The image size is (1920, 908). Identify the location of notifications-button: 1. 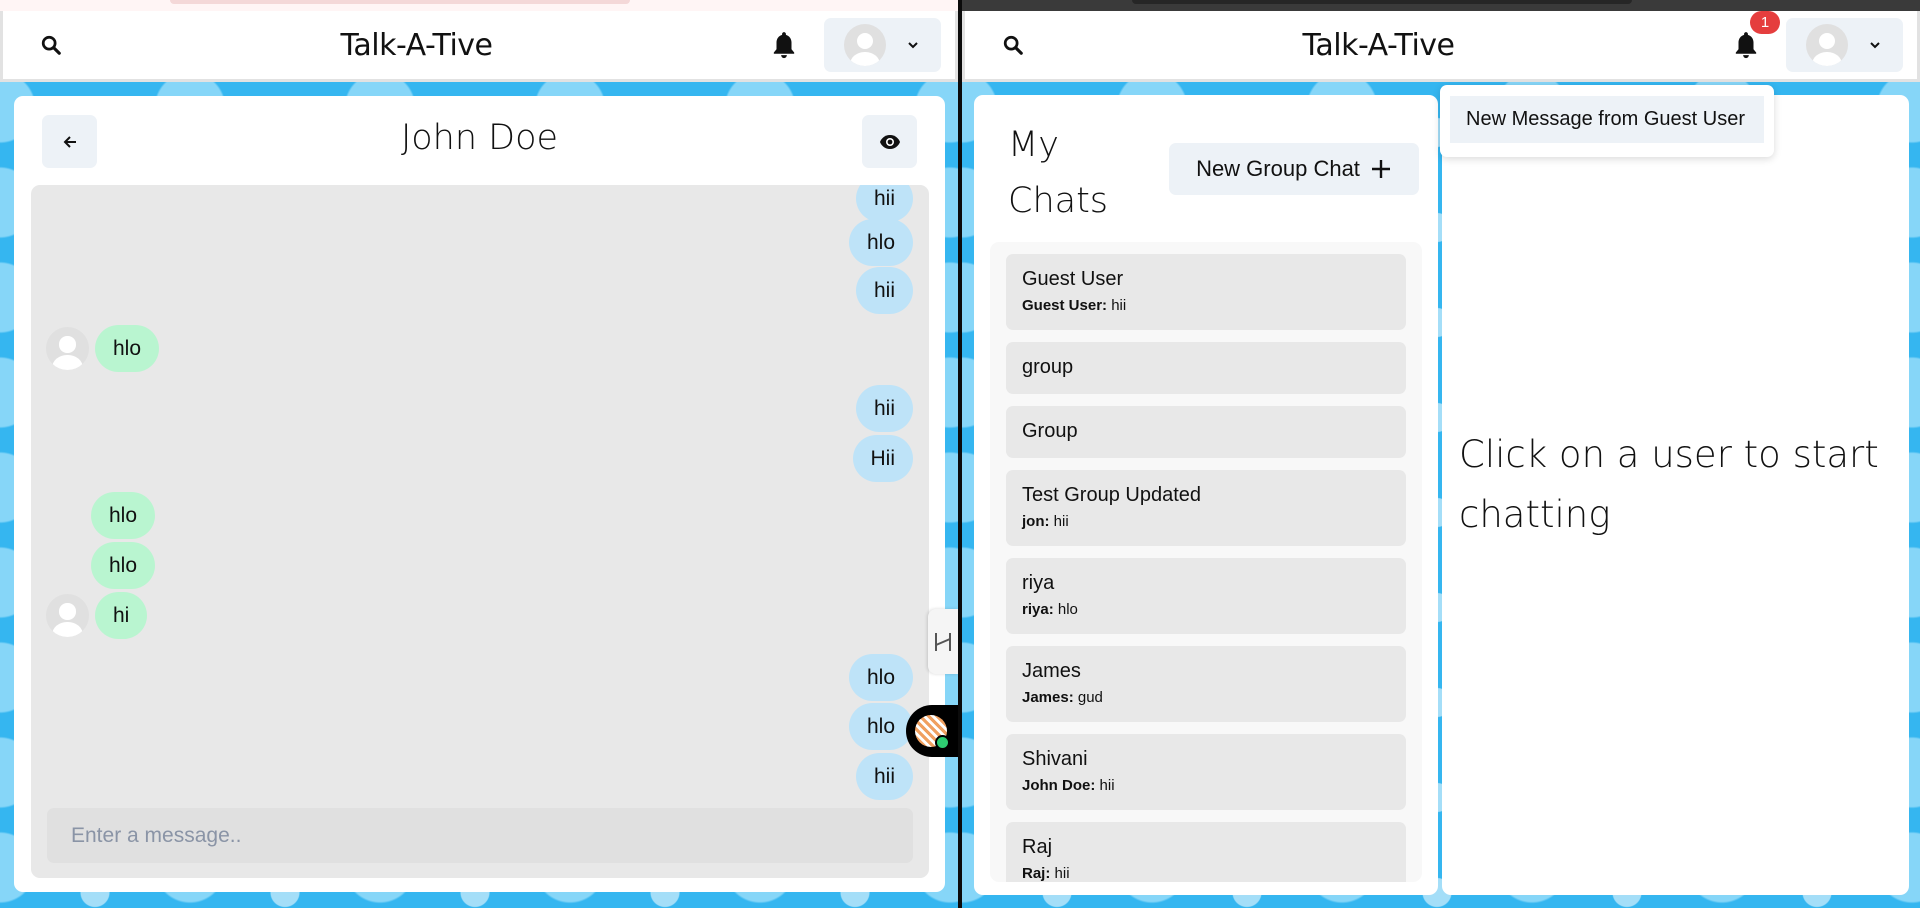
(1753, 38).